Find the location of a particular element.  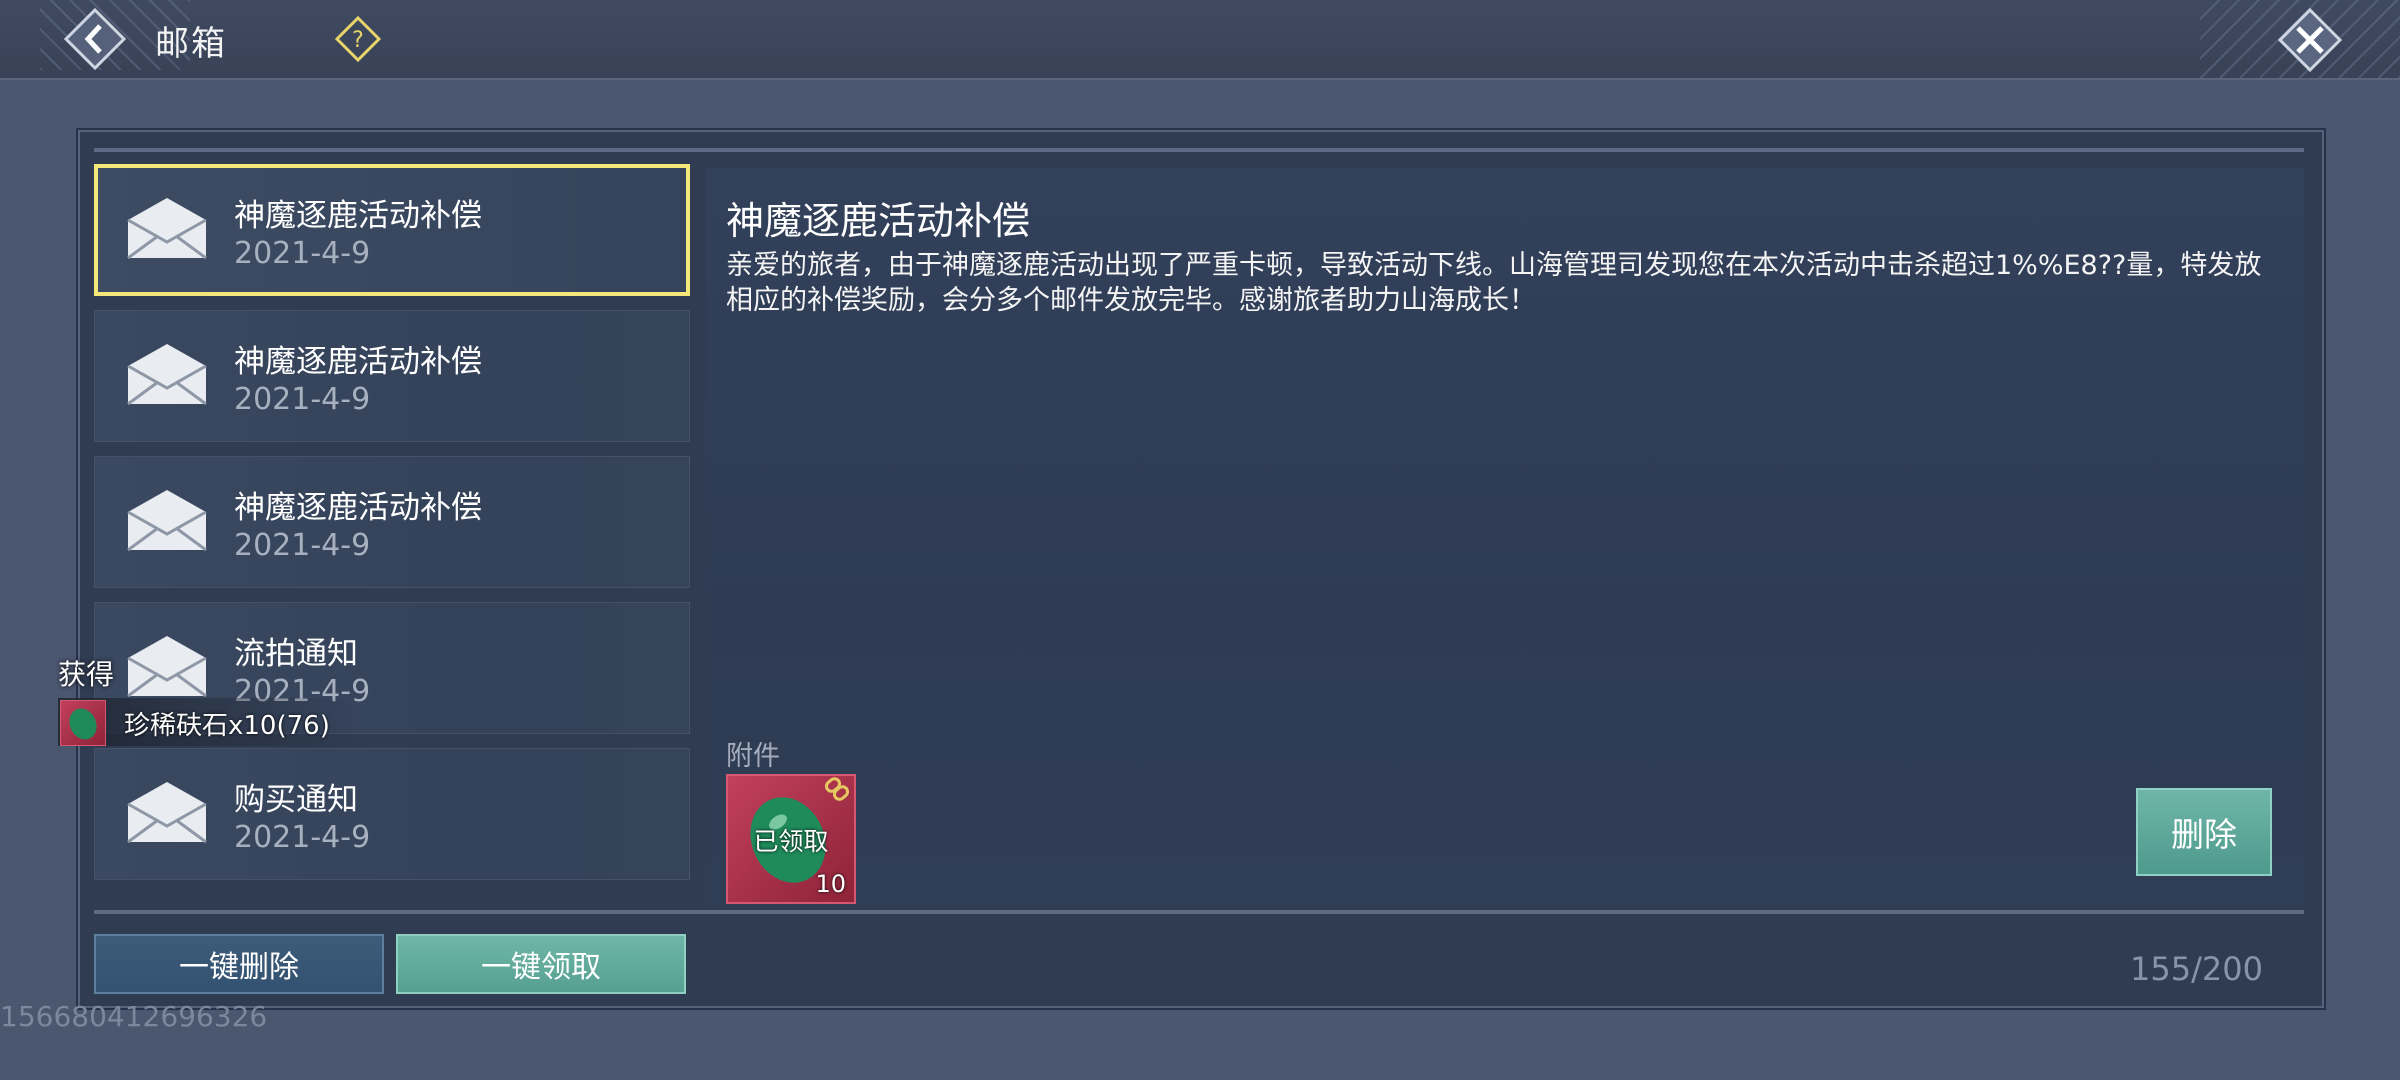

delete-all-button: 一键删除 is located at coordinates (239, 964).